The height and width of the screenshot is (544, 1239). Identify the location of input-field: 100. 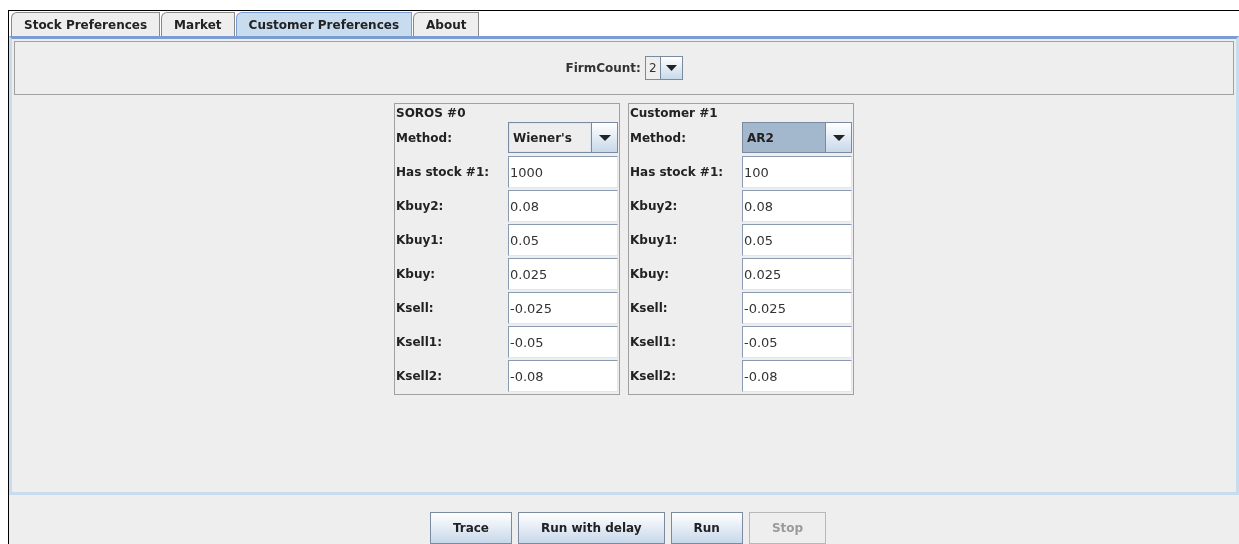
(797, 172).